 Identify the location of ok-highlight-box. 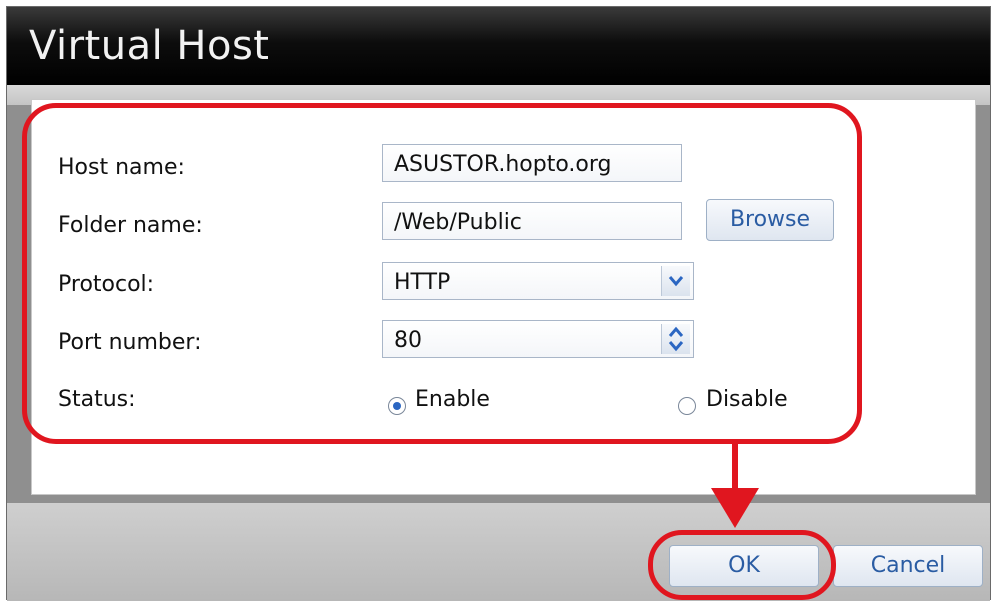
(742, 565).